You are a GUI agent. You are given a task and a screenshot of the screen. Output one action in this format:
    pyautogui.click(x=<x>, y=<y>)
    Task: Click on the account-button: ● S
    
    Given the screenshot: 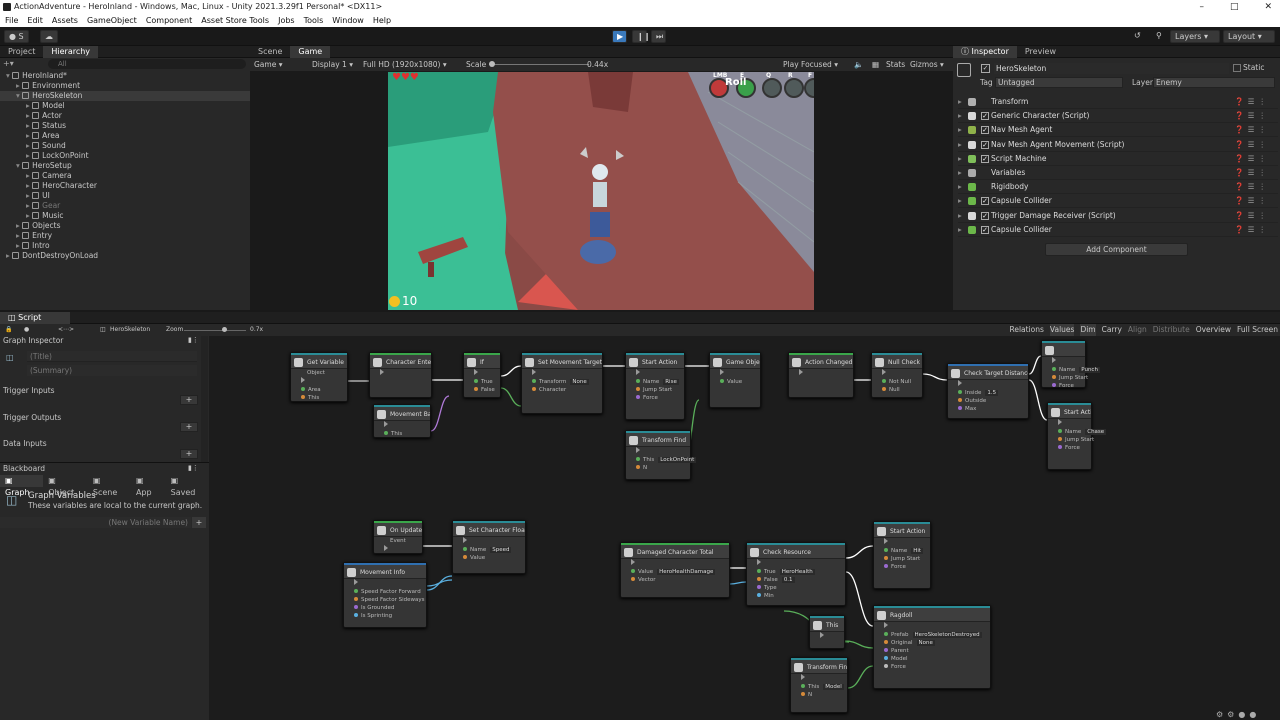 What is the action you would take?
    pyautogui.click(x=16, y=36)
    